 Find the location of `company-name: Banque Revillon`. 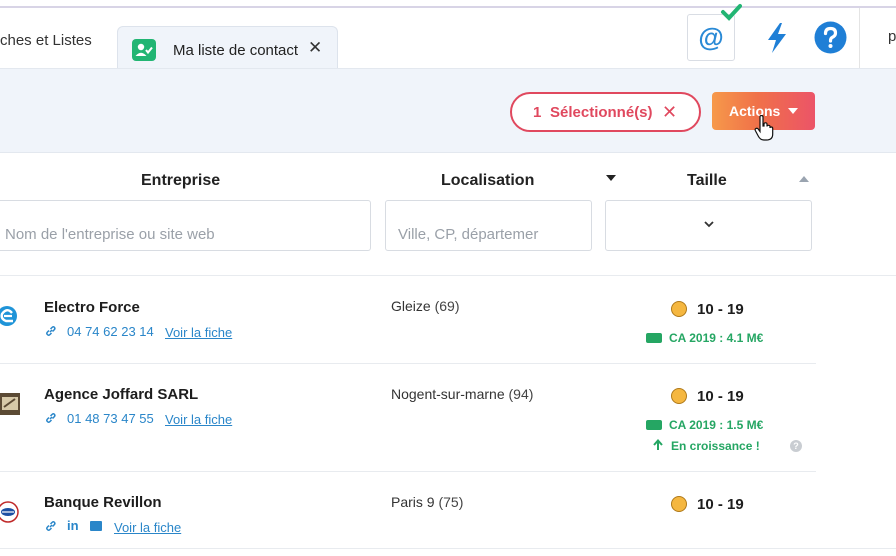

company-name: Banque Revillon is located at coordinates (103, 502).